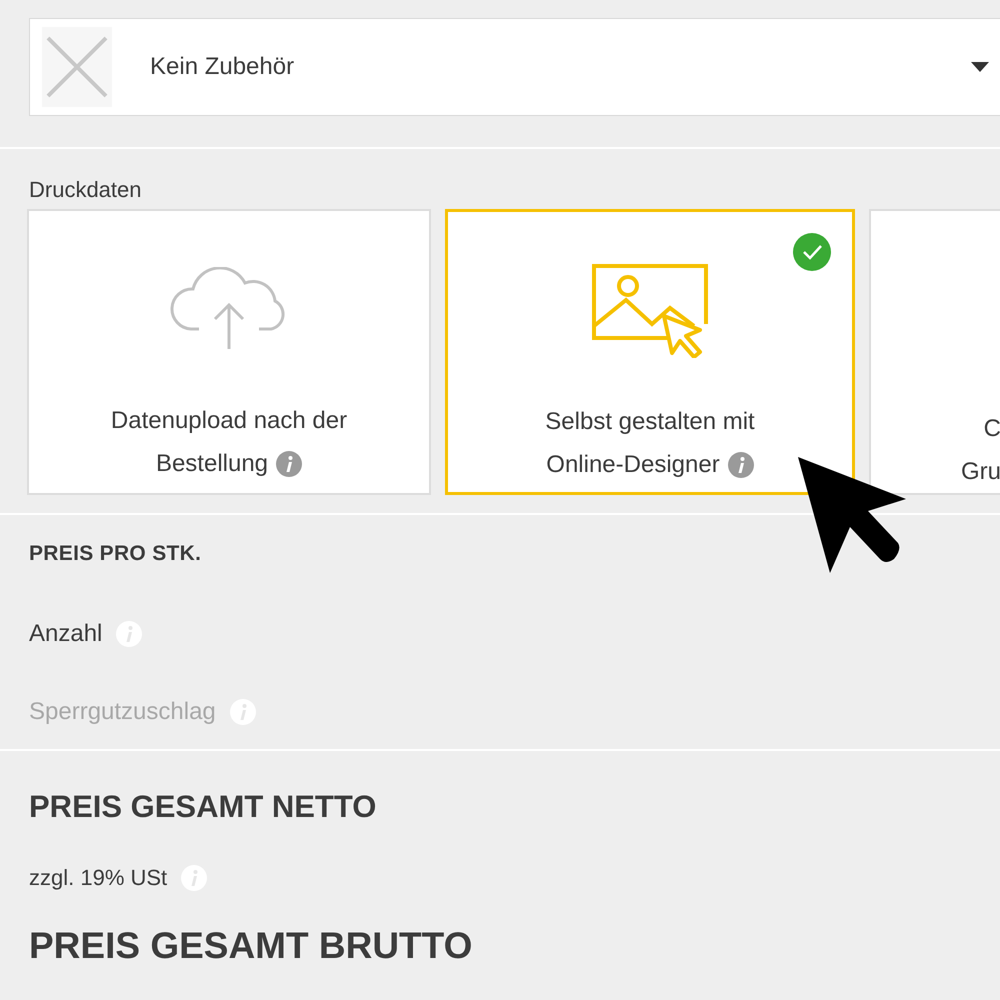 The image size is (1000, 1000). I want to click on option-label: Datenupload nach der, so click(229, 421).